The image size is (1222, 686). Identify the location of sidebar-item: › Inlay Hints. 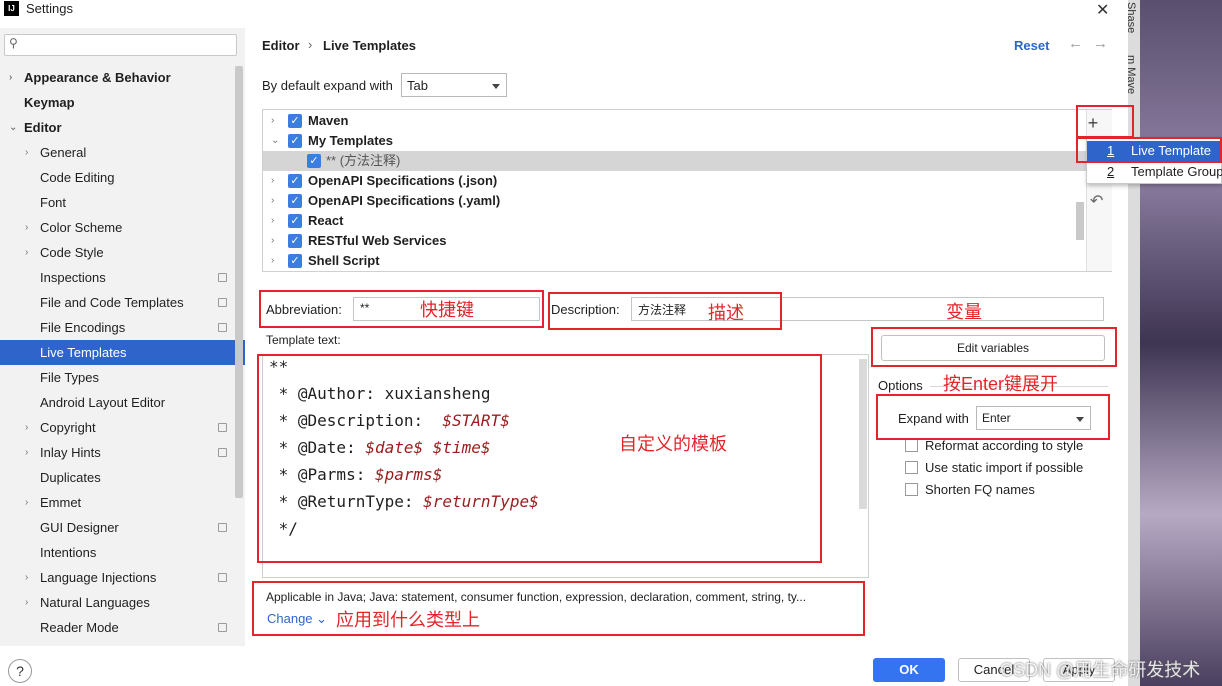
(122, 452).